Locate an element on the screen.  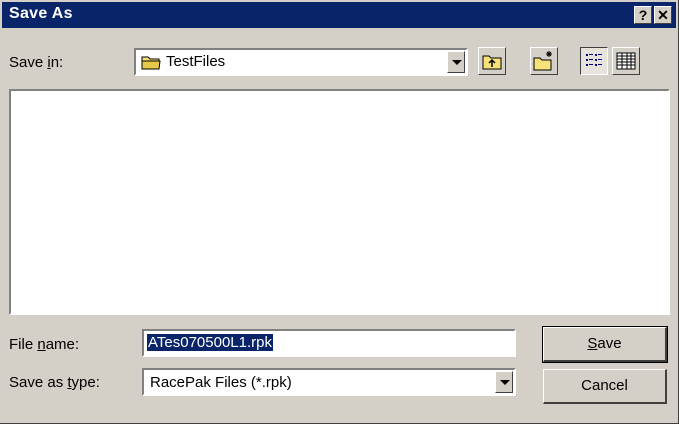
up-one-level-icon is located at coordinates (492, 61).